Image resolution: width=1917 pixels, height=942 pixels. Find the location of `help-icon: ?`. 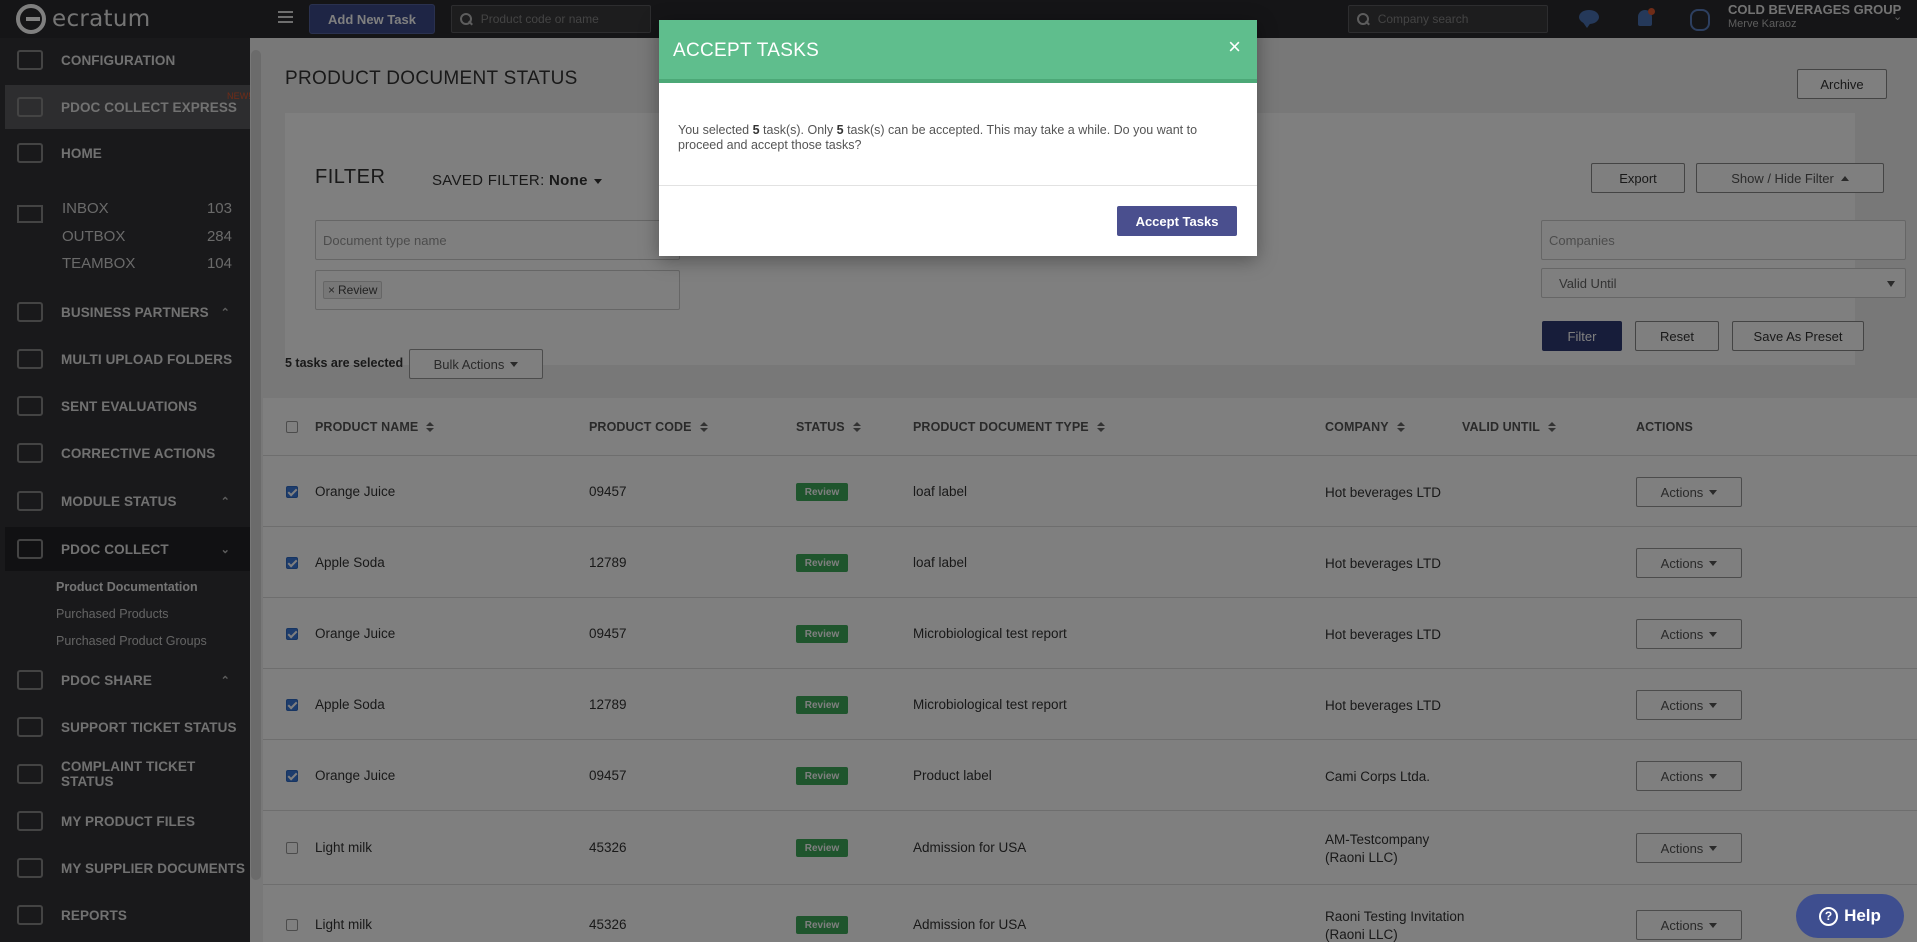

help-icon: ? is located at coordinates (1829, 916).